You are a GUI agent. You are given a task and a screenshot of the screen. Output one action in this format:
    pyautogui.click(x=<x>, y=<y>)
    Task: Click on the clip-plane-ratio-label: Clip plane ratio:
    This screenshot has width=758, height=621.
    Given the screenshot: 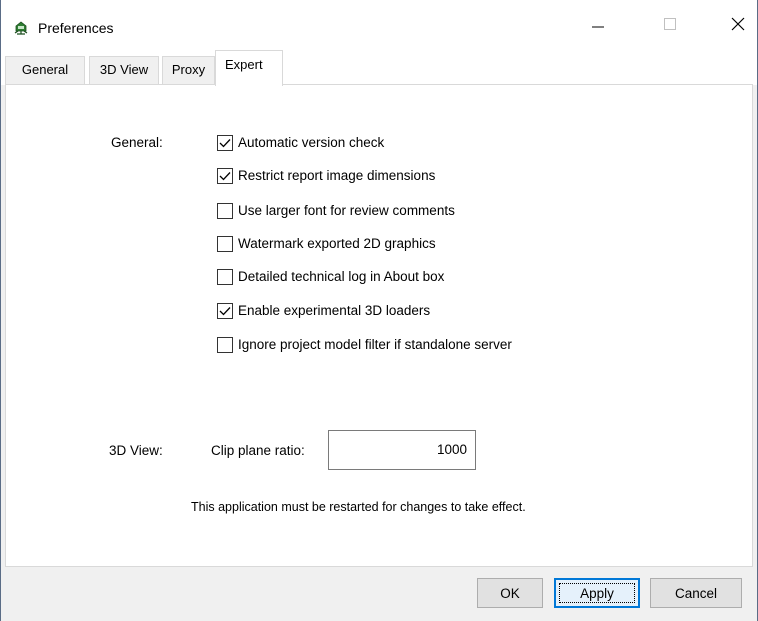 What is the action you would take?
    pyautogui.click(x=258, y=450)
    